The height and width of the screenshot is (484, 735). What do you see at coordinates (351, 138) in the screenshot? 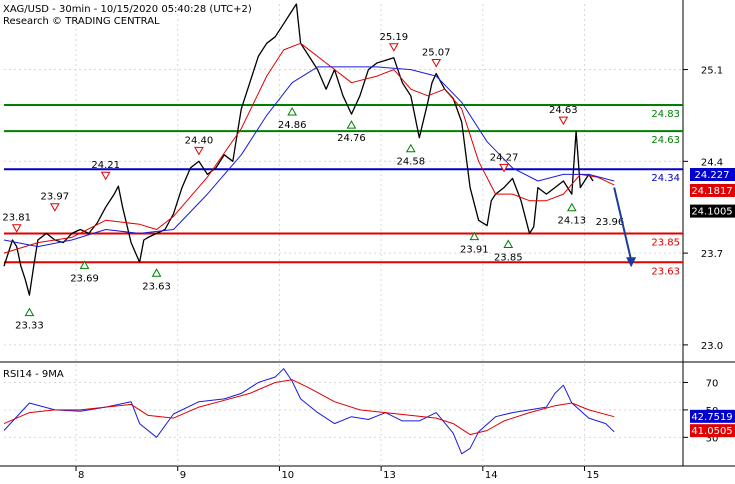
I see `pivot-label: 24.76` at bounding box center [351, 138].